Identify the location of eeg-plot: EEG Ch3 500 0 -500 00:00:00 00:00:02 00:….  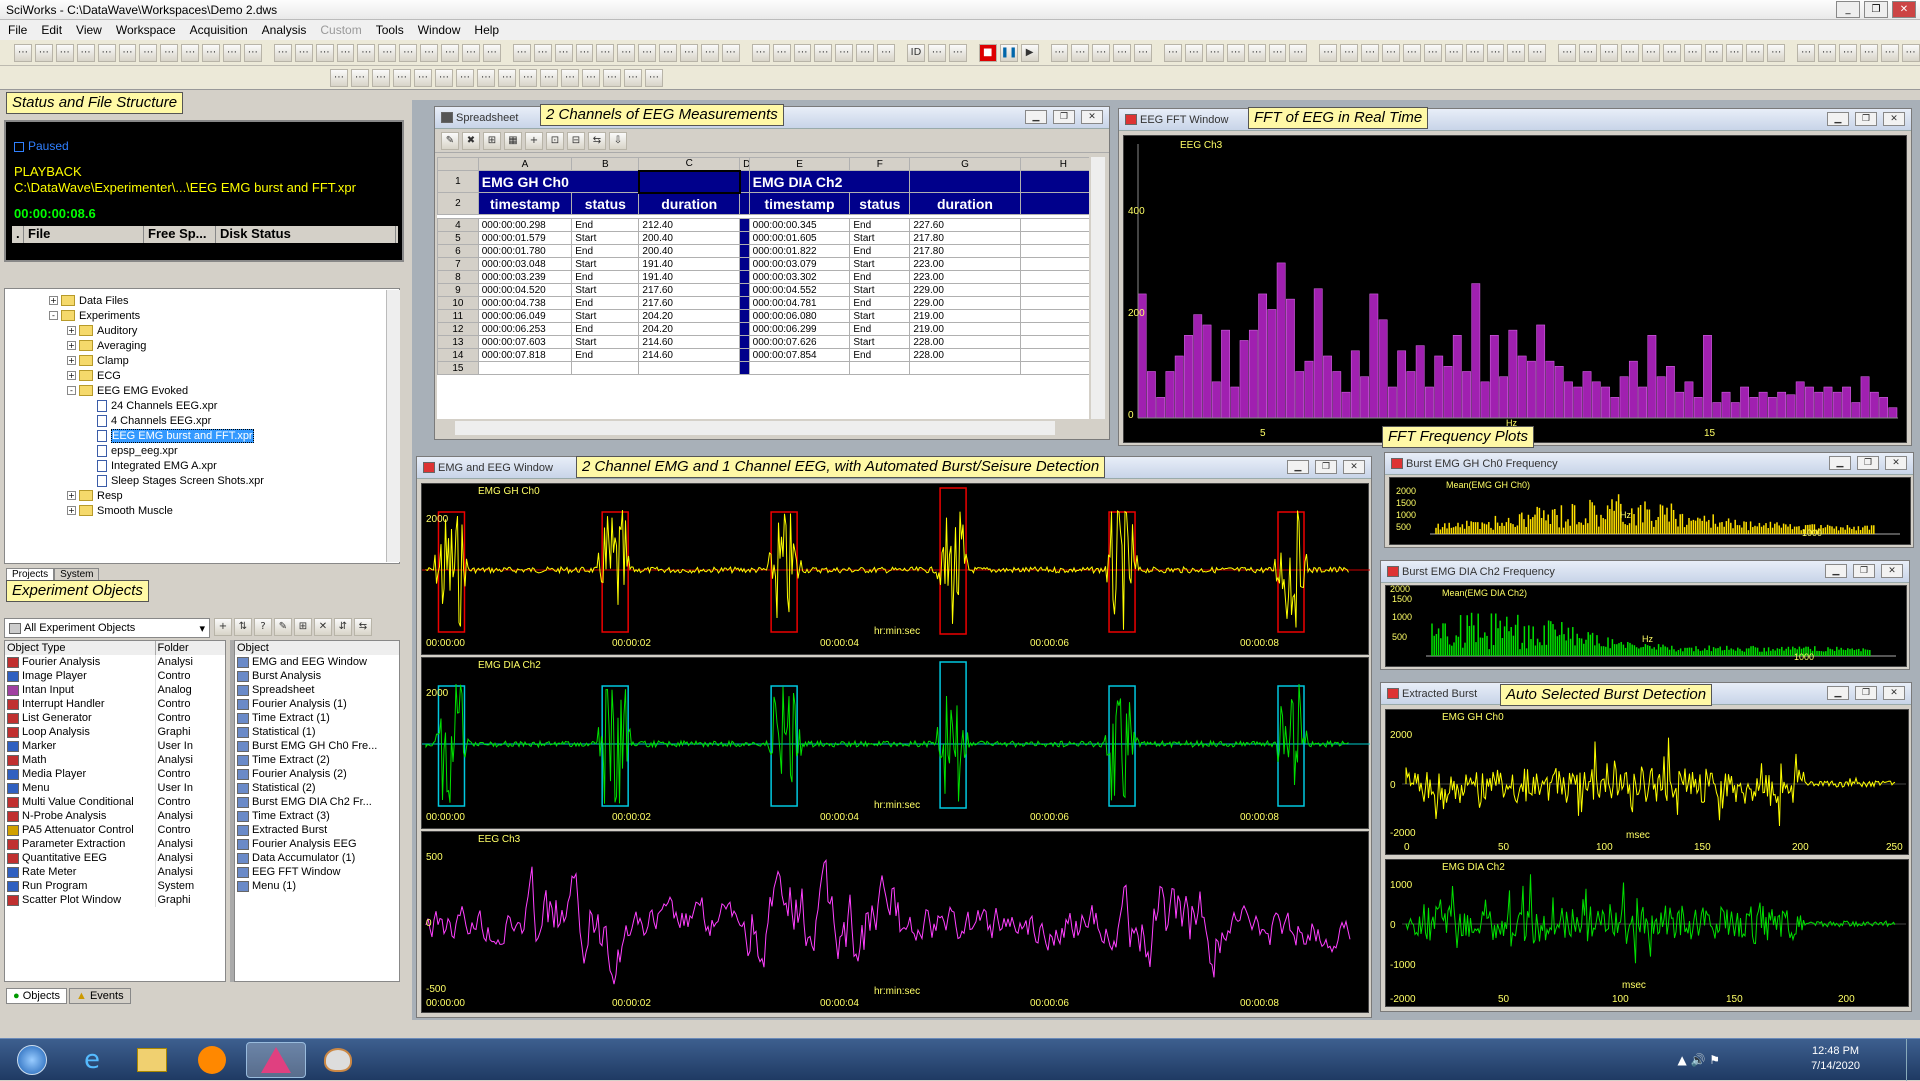
(895, 922).